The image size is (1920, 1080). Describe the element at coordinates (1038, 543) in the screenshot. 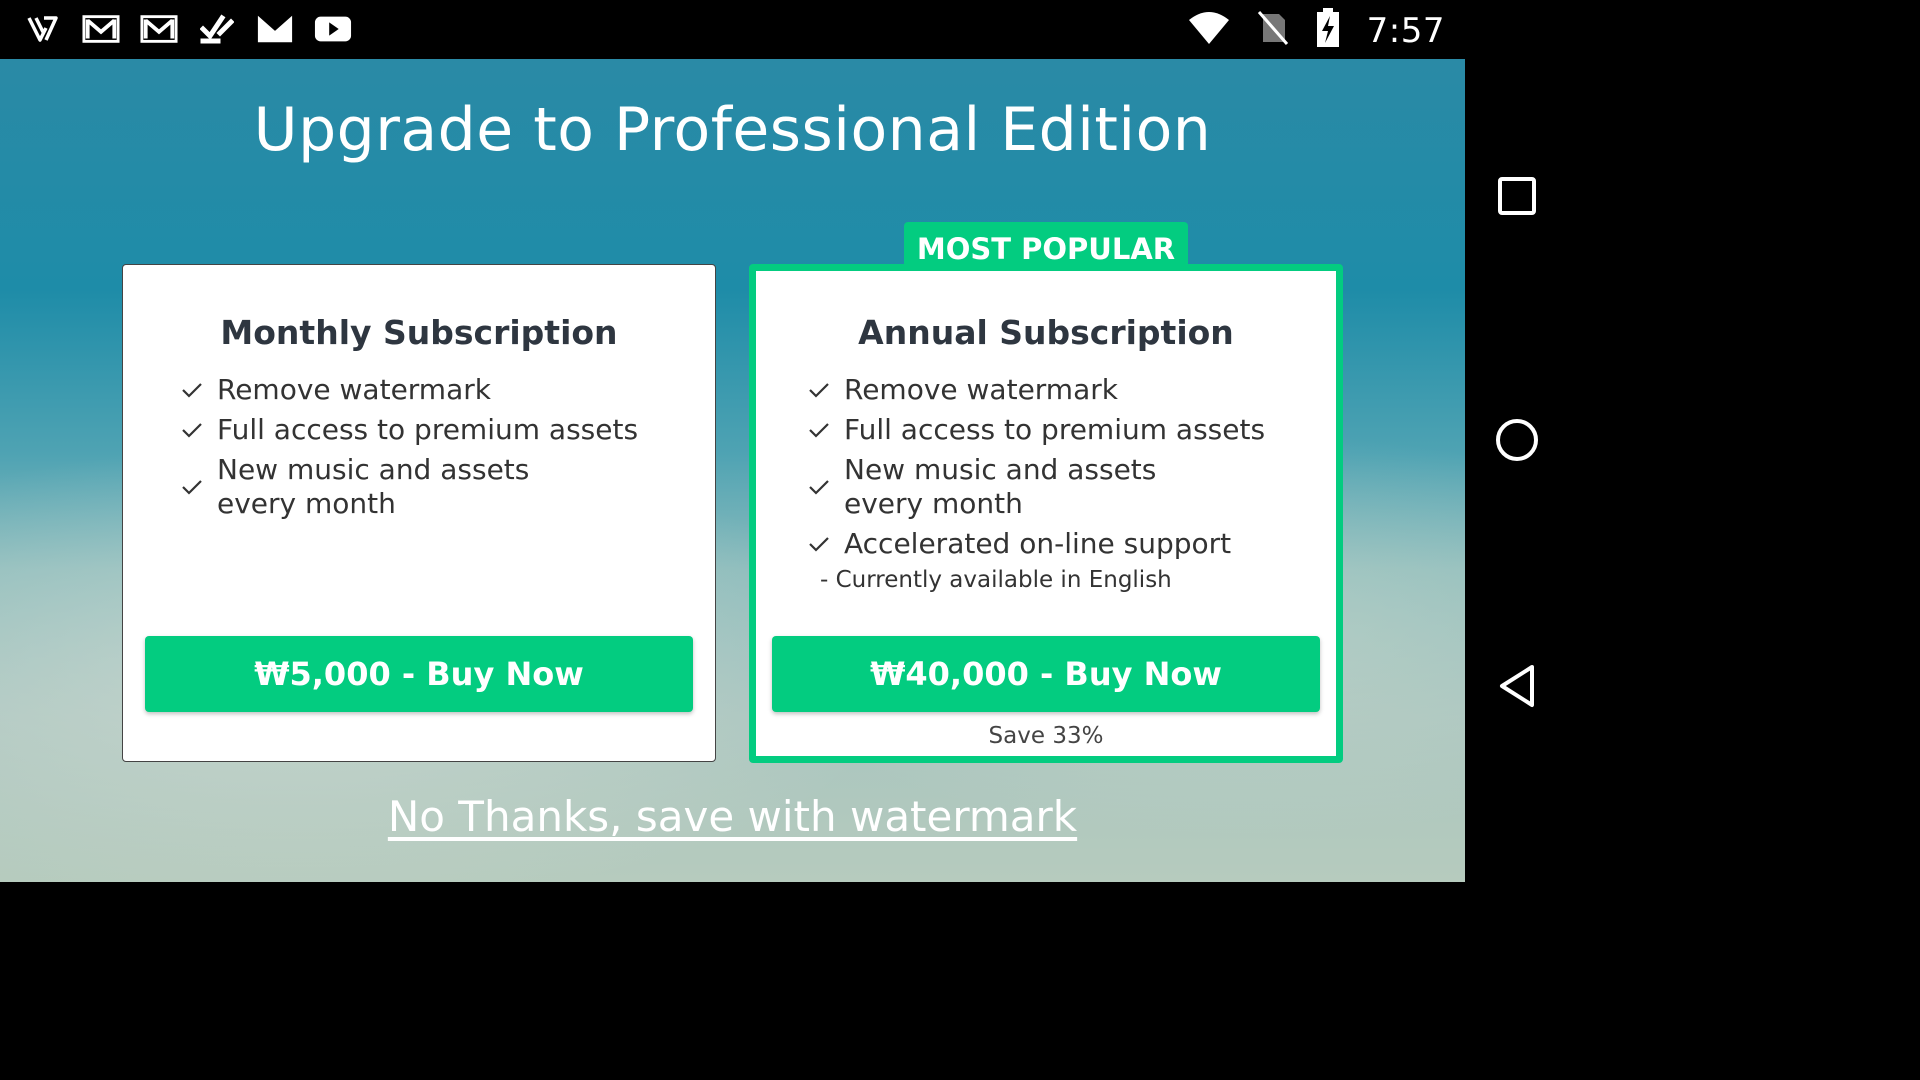

I see `feature-text: Accelerated on-line support` at that location.